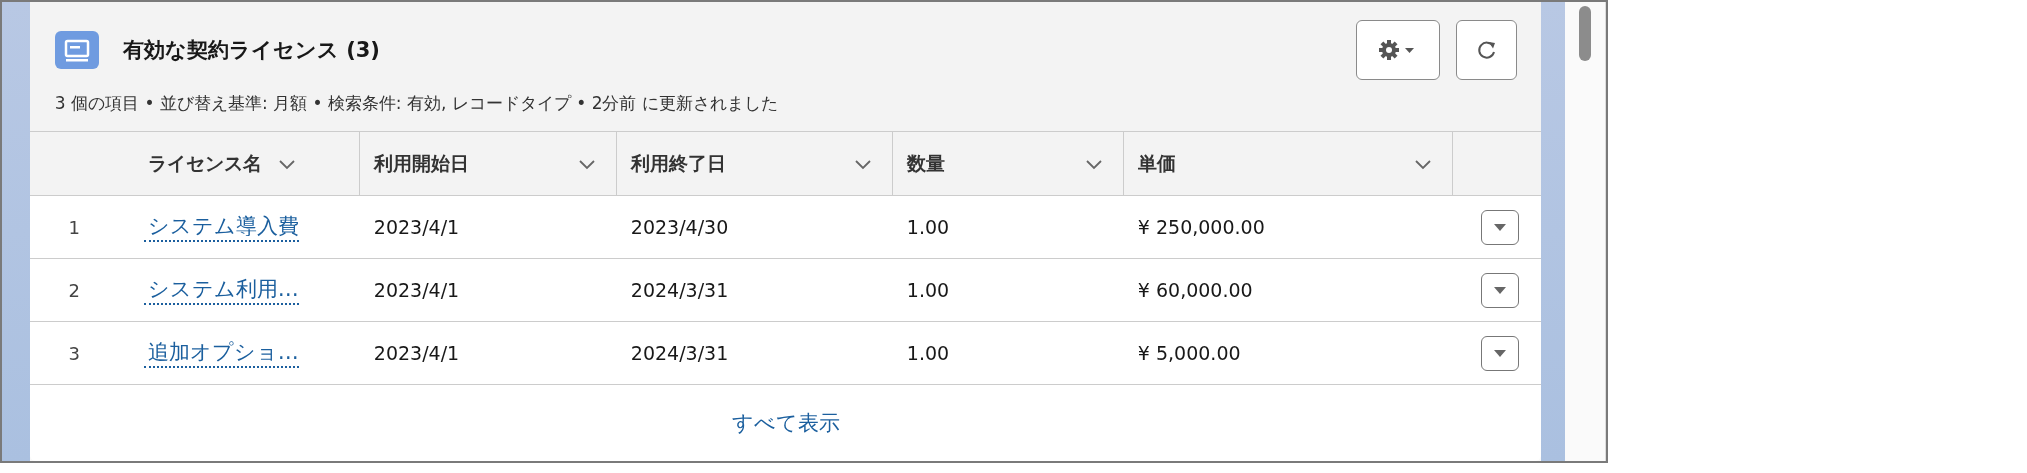 Image resolution: width=2027 pixels, height=473 pixels. I want to click on column-header: 利用開始日, so click(488, 164).